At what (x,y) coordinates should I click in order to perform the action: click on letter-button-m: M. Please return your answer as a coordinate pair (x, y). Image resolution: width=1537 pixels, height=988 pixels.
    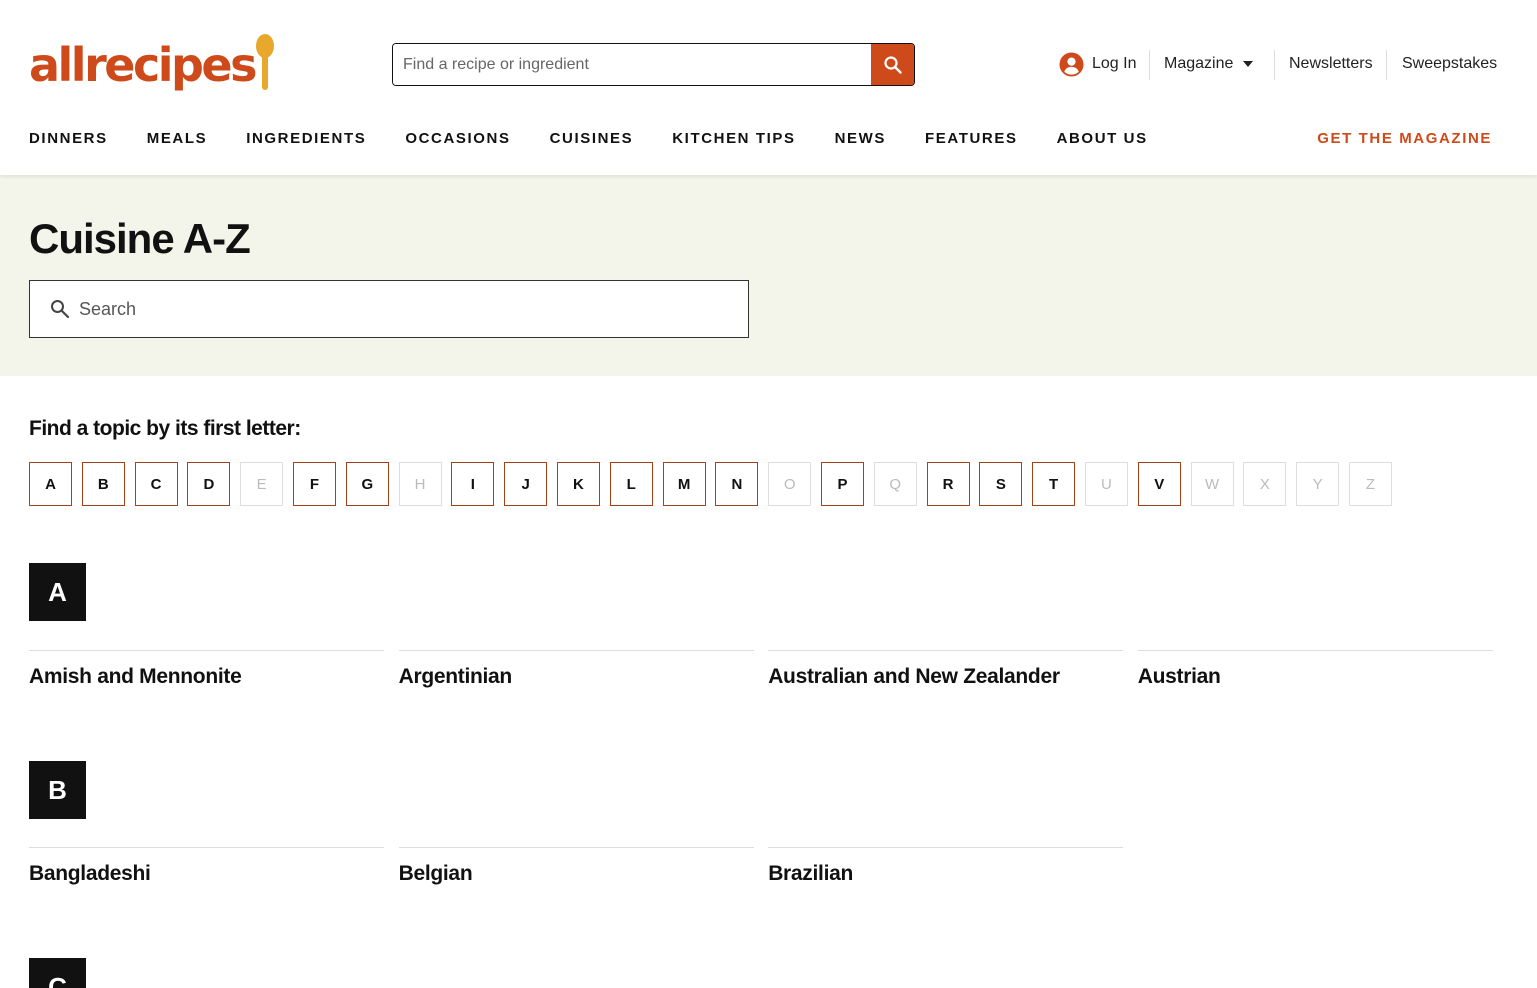
    Looking at the image, I should click on (684, 484).